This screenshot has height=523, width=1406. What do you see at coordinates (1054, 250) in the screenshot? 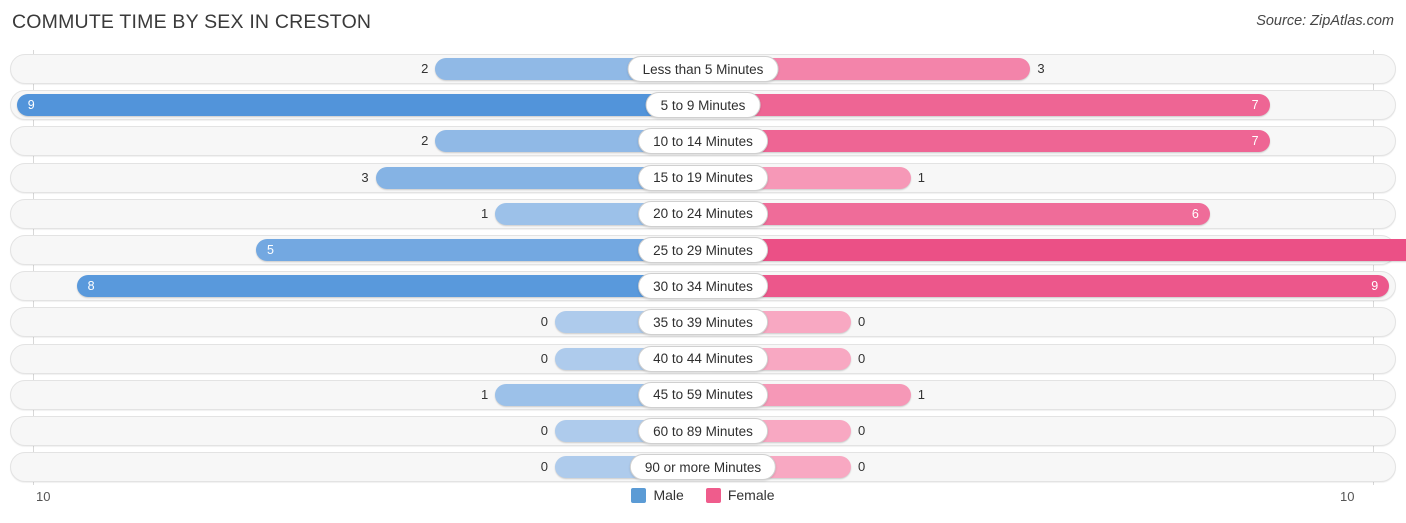
I see `bar-female: 10` at bounding box center [1054, 250].